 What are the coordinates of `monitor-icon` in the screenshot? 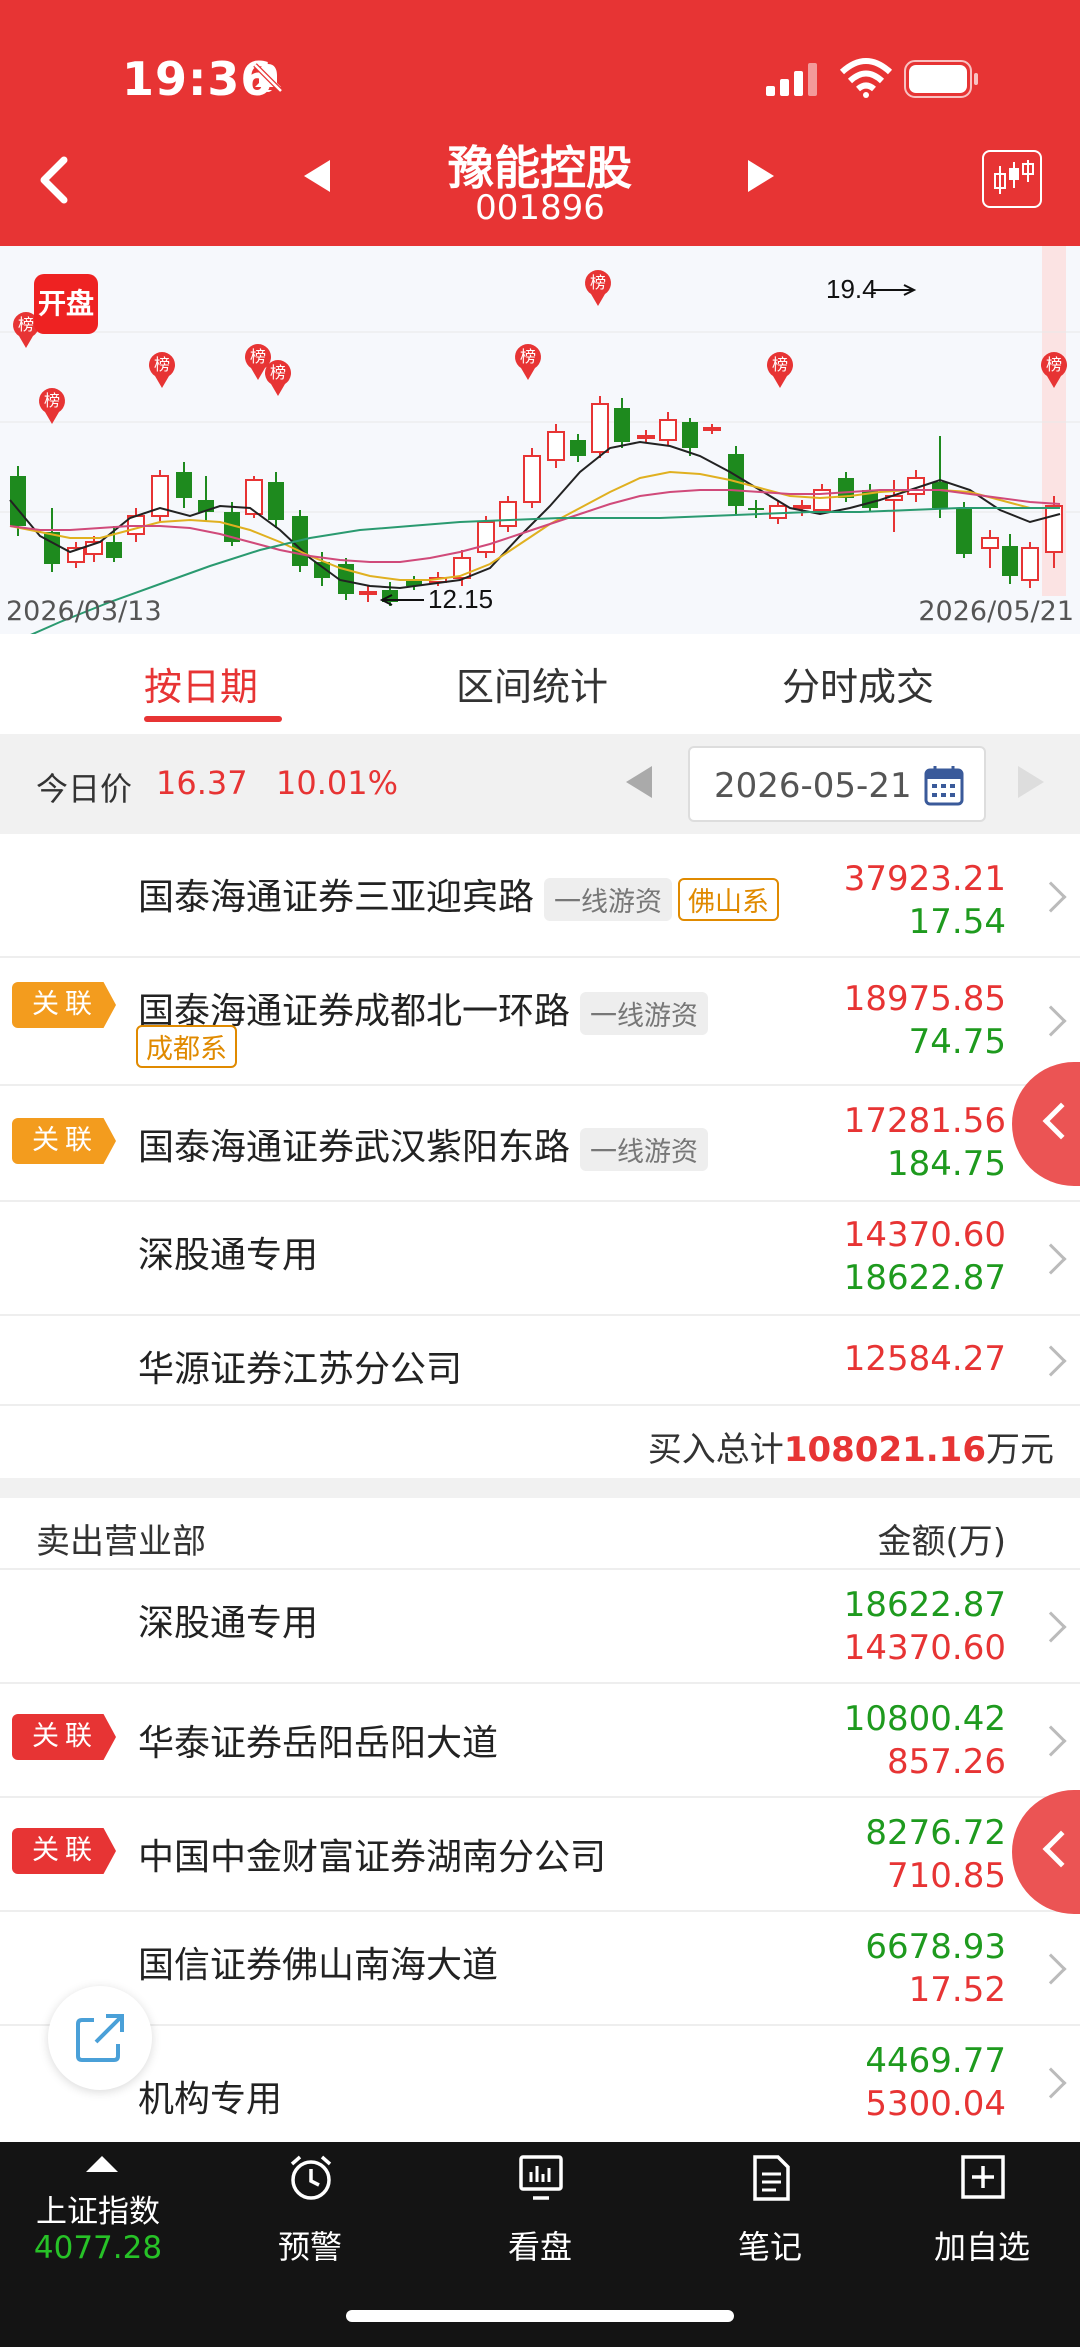 It's located at (541, 2177).